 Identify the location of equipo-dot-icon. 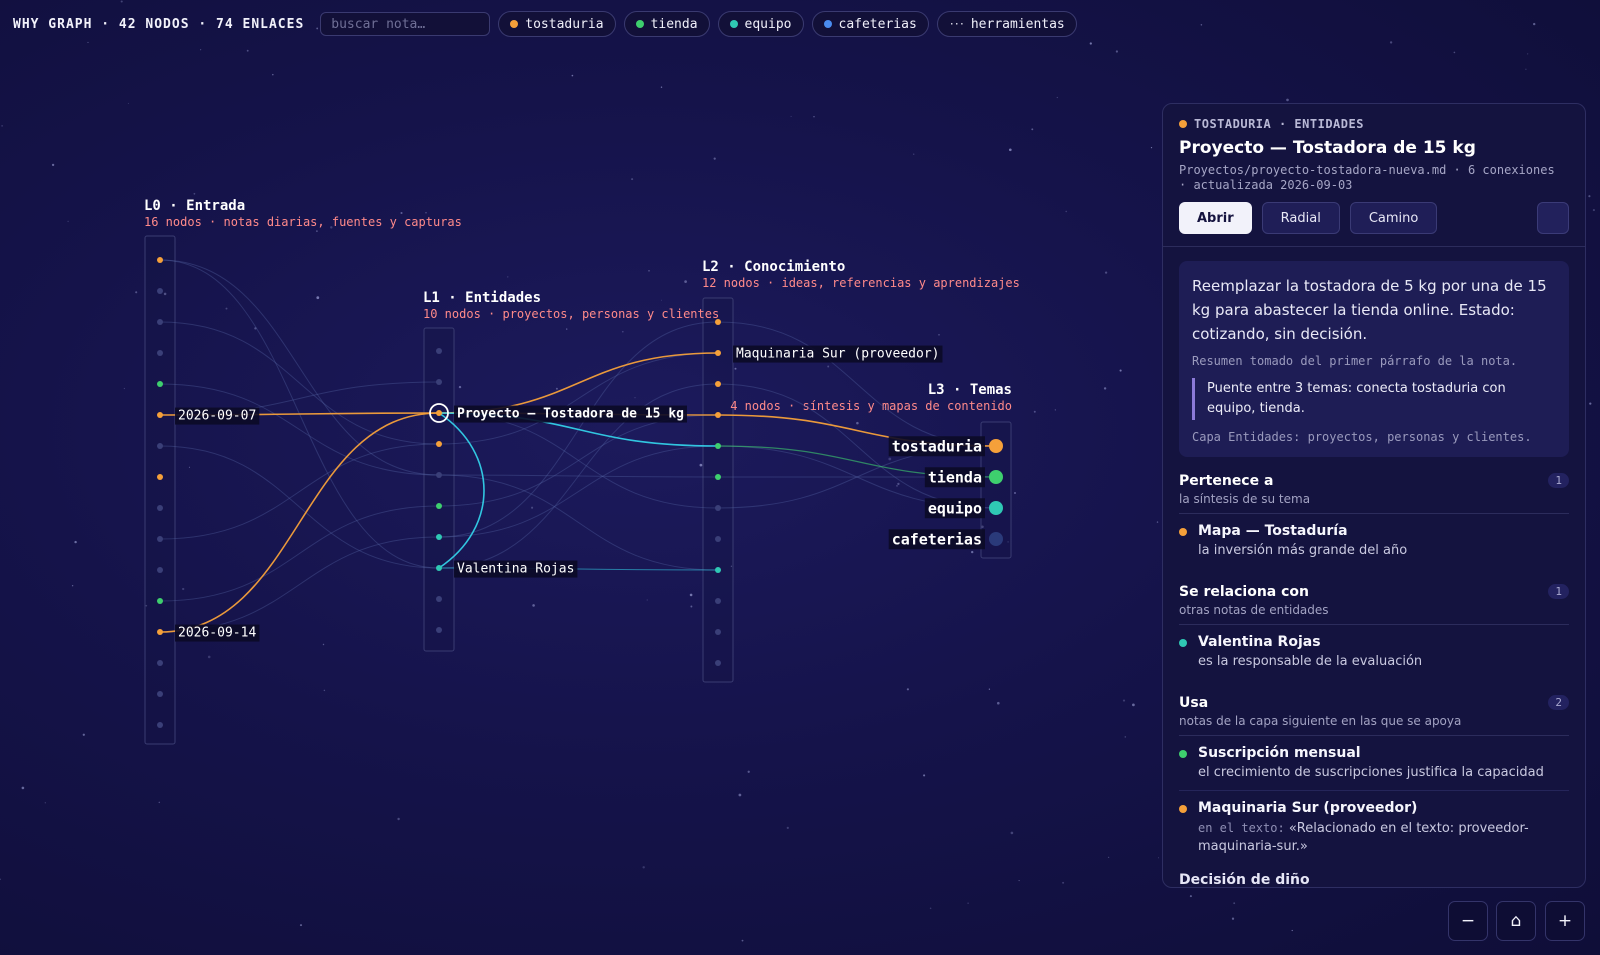
(1183, 643).